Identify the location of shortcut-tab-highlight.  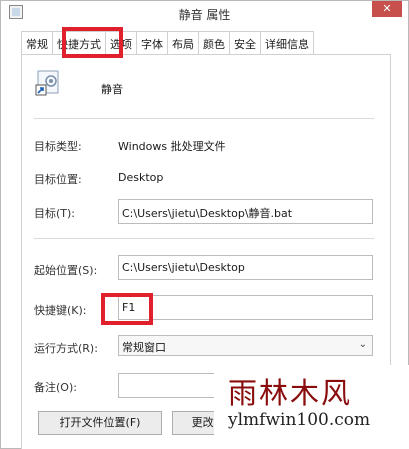
(92, 42).